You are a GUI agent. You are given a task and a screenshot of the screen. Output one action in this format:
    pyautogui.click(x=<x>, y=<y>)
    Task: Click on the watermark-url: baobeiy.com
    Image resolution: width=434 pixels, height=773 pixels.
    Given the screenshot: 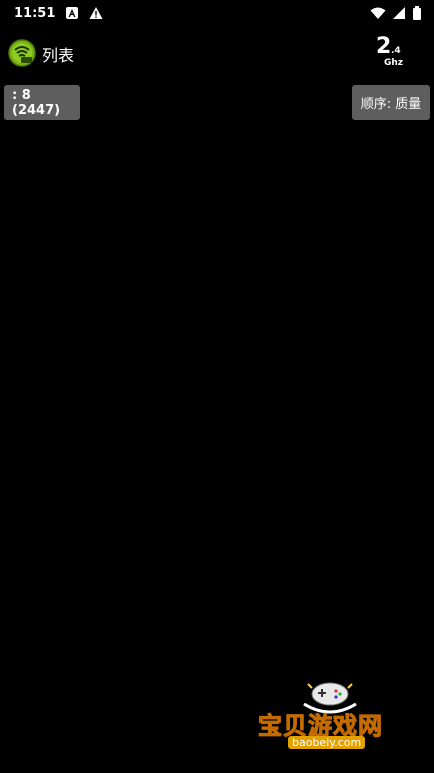 What is the action you would take?
    pyautogui.click(x=327, y=742)
    